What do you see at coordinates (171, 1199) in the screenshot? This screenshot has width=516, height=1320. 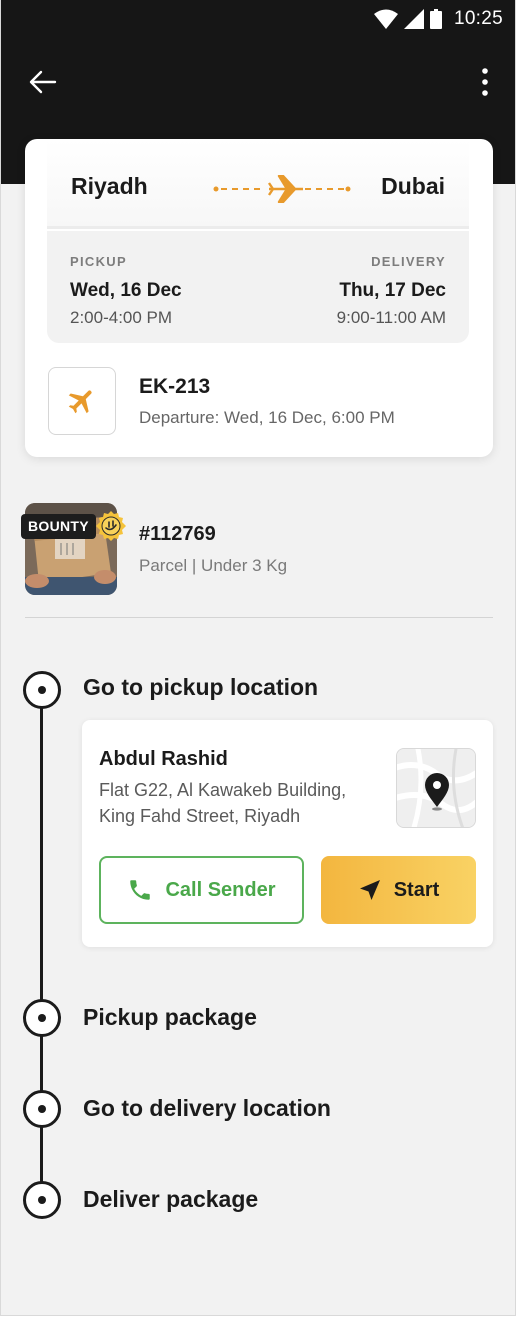 I see `step-deliver-package: Deliver package` at bounding box center [171, 1199].